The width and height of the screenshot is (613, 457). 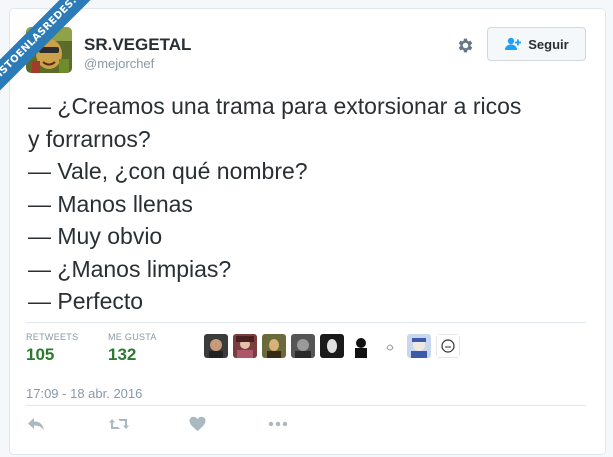 I want to click on liker-avatars, so click(x=332, y=346).